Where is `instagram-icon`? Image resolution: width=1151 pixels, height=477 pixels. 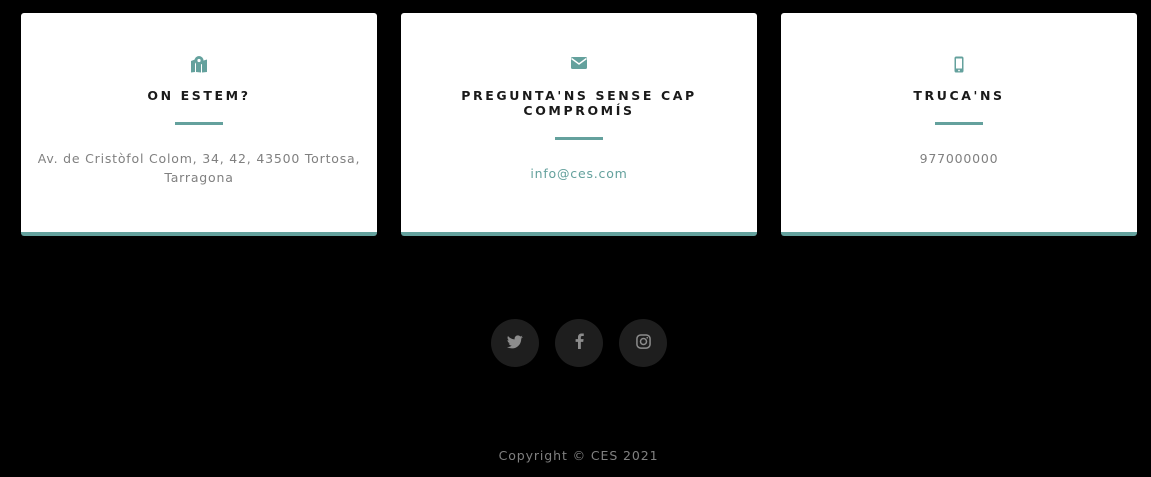 instagram-icon is located at coordinates (643, 343).